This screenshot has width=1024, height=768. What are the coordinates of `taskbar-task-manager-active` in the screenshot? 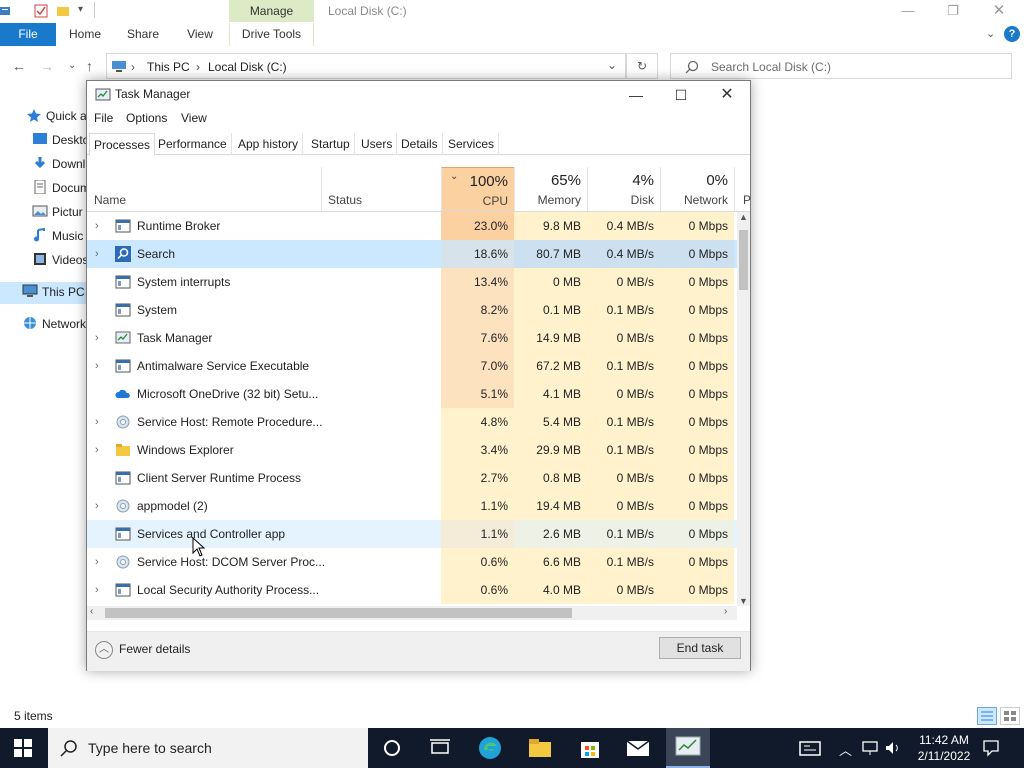 It's located at (688, 748).